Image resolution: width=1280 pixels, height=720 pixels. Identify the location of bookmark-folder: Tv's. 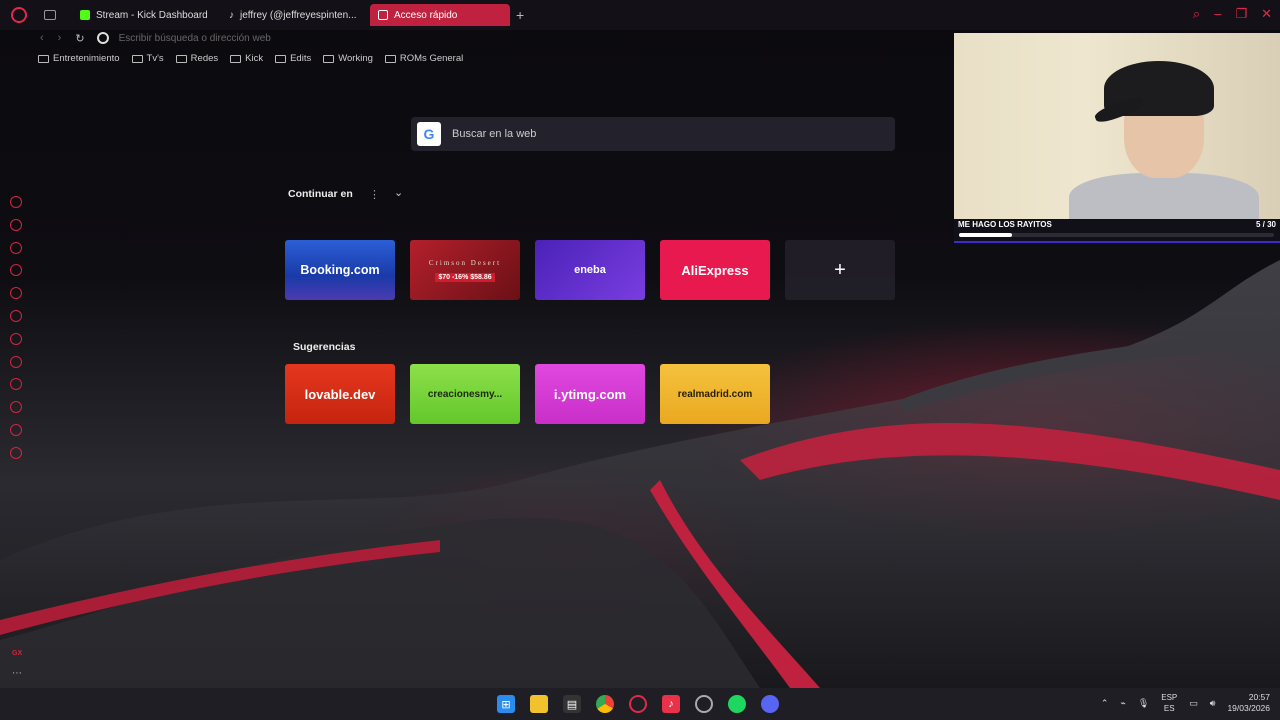
(147, 58).